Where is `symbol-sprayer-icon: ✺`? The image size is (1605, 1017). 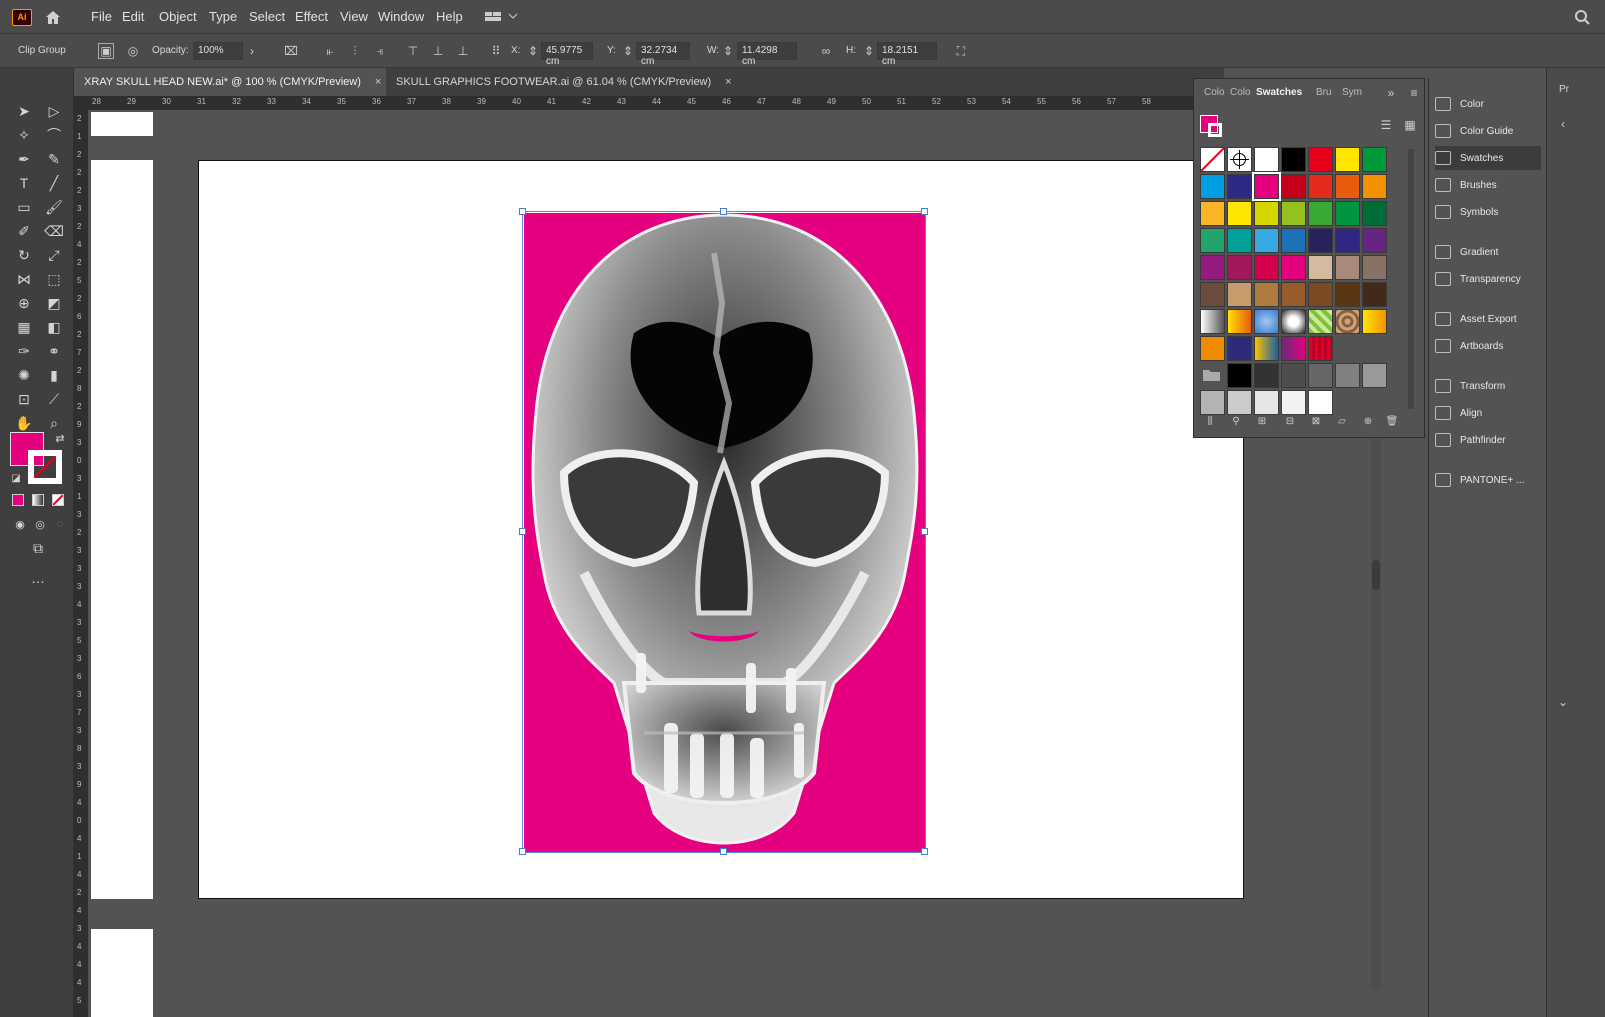 symbol-sprayer-icon: ✺ is located at coordinates (24, 375).